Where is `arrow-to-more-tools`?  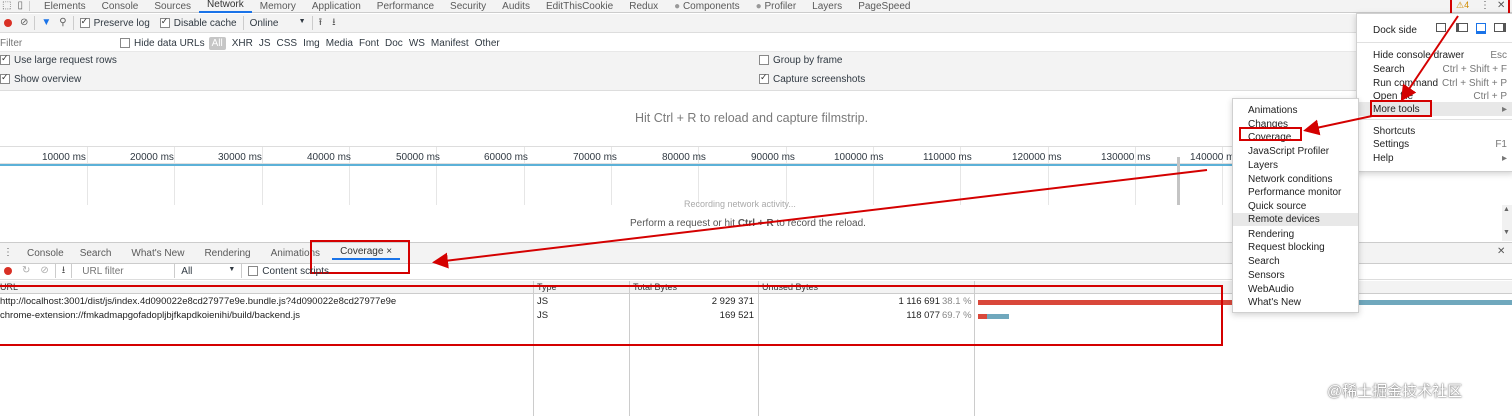
arrow-to-more-tools is located at coordinates (1429, 58).